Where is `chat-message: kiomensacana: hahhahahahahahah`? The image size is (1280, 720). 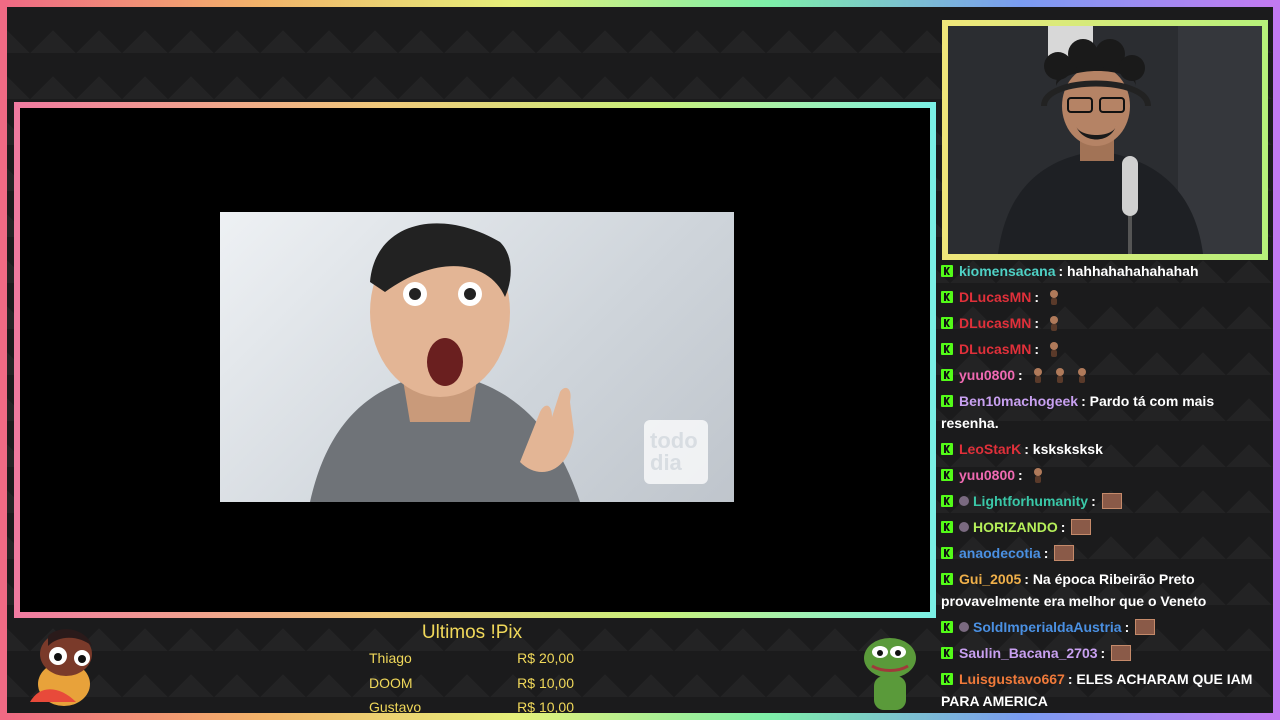 chat-message: kiomensacana: hahhahahahahahah is located at coordinates (1106, 271).